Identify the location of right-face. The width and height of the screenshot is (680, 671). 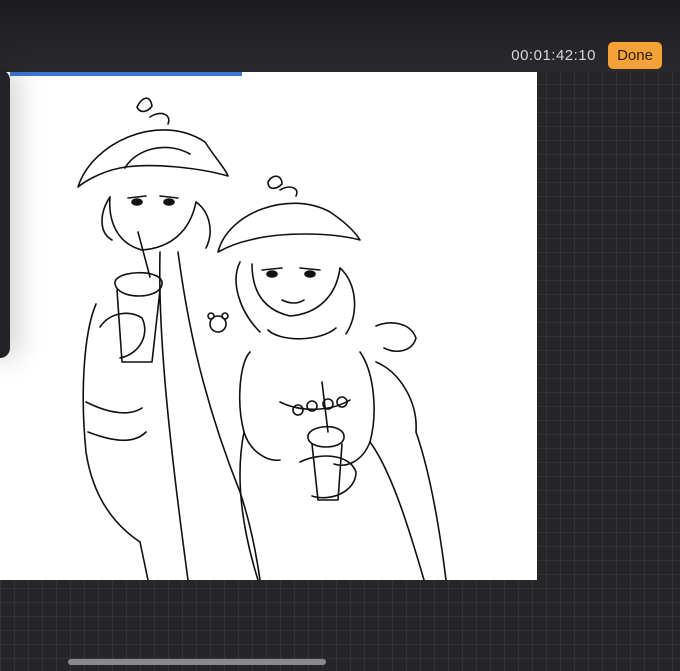
(296, 290).